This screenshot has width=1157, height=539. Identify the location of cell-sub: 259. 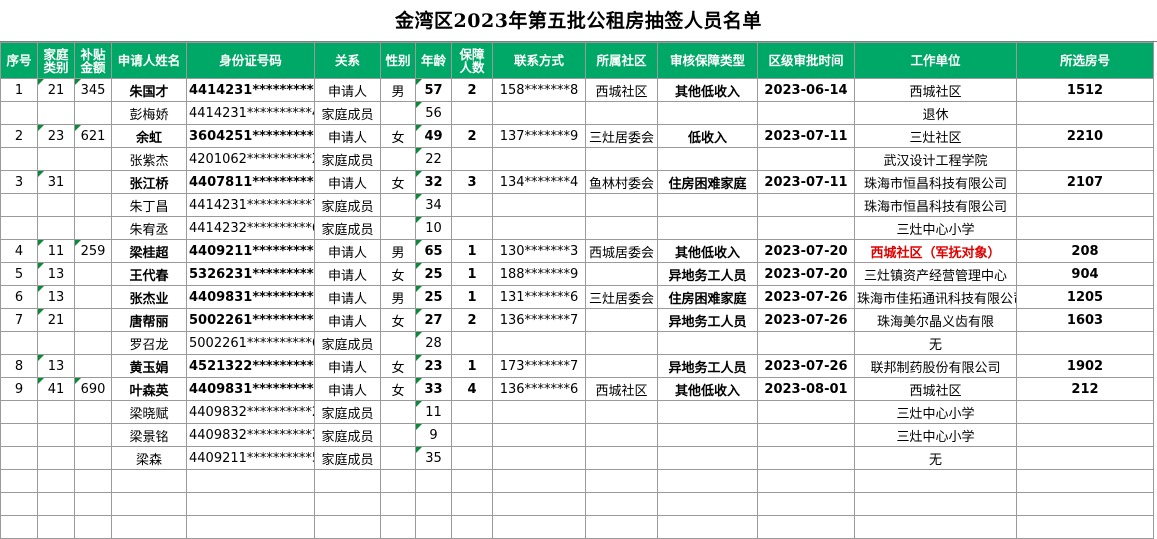
(93, 251).